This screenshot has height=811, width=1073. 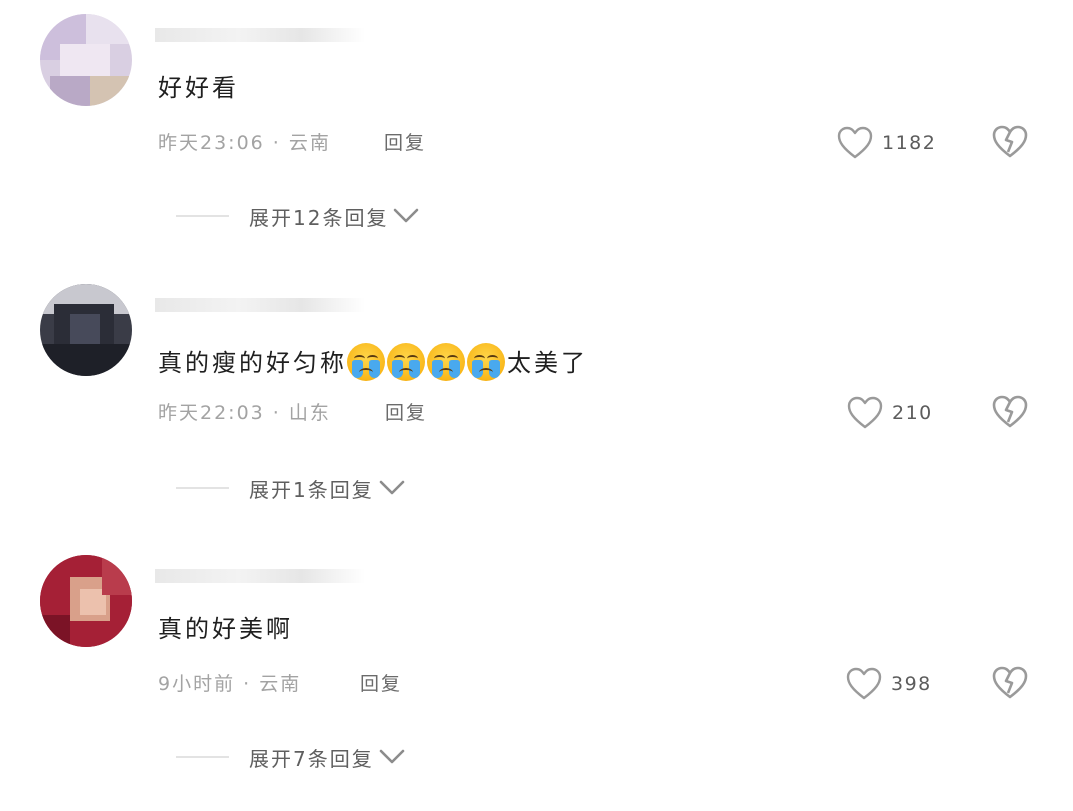 What do you see at coordinates (198, 88) in the screenshot?
I see `comment-text: 好好看` at bounding box center [198, 88].